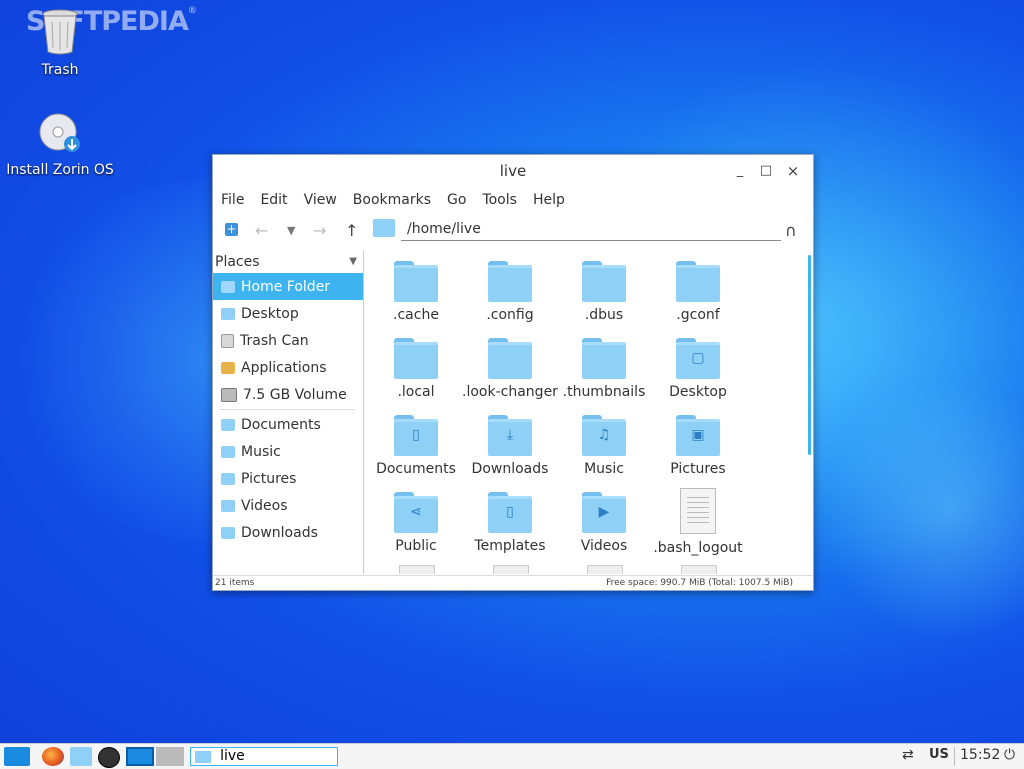  Describe the element at coordinates (53, 756) in the screenshot. I see `firefox-icon` at that location.